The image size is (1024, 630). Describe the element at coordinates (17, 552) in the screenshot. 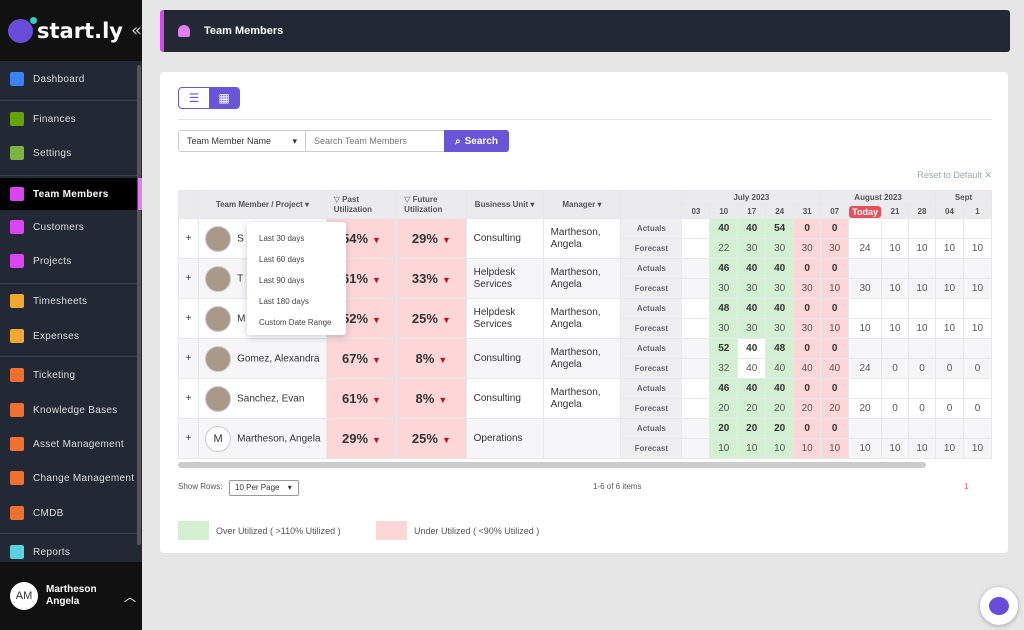

I see `pie-chart-icon` at that location.